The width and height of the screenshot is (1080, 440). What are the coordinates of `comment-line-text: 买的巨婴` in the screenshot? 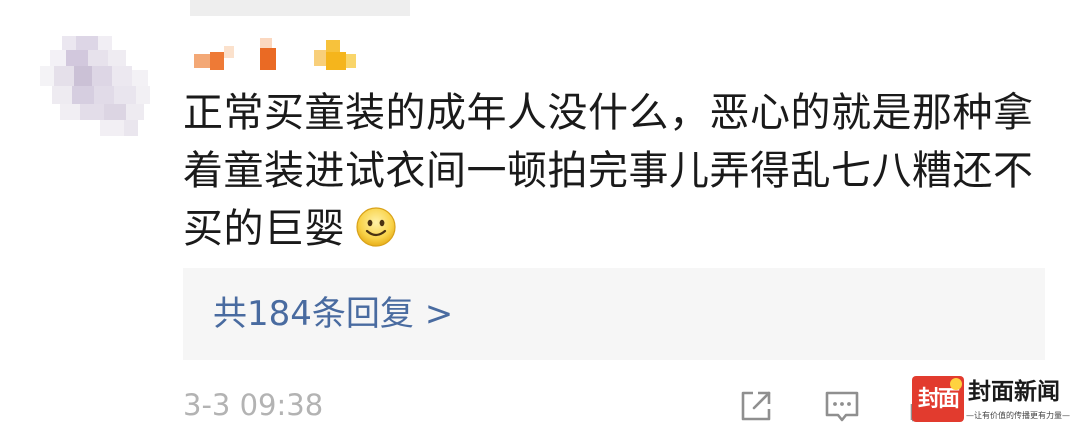 It's located at (264, 229).